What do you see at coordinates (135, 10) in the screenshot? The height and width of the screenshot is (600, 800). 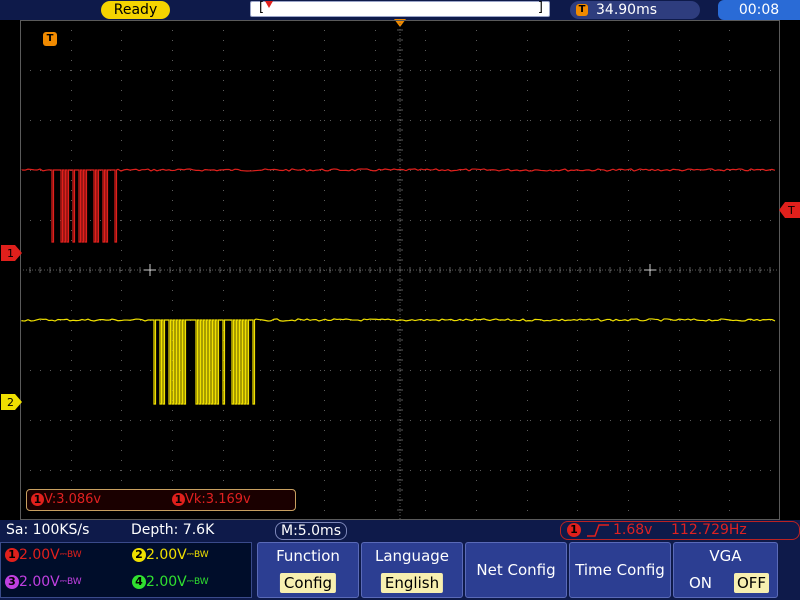 I see `status-badge: Ready` at bounding box center [135, 10].